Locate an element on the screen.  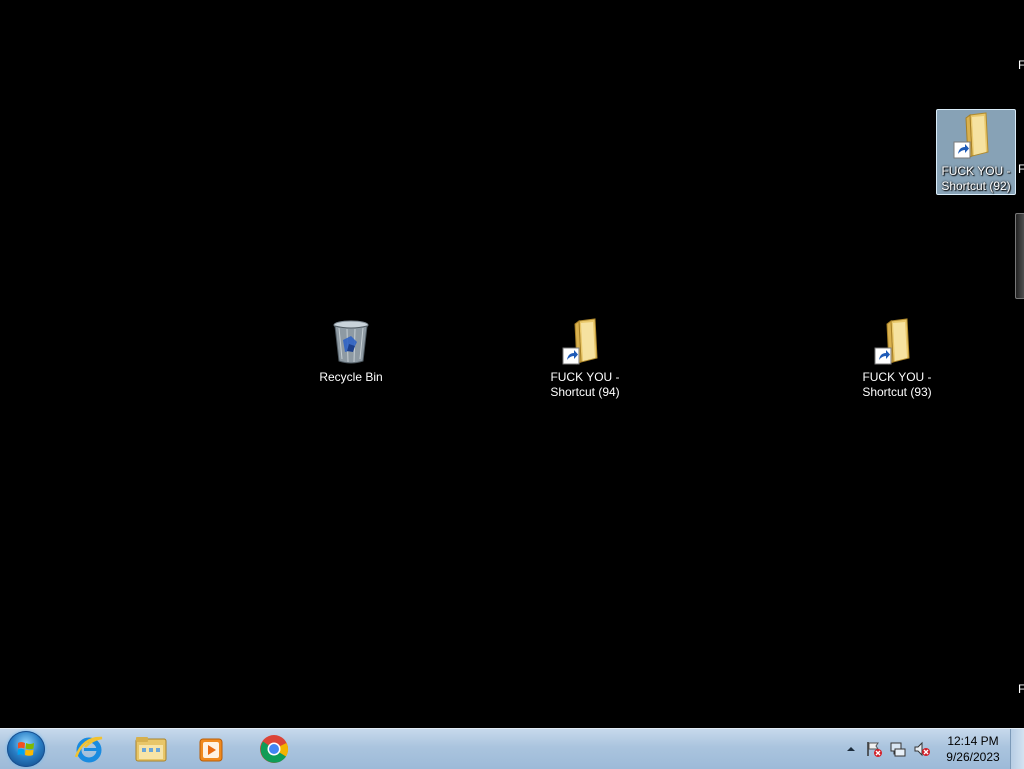
taskbar-clock: 12:14 PM 9/26/2023 is located at coordinates (973, 749).